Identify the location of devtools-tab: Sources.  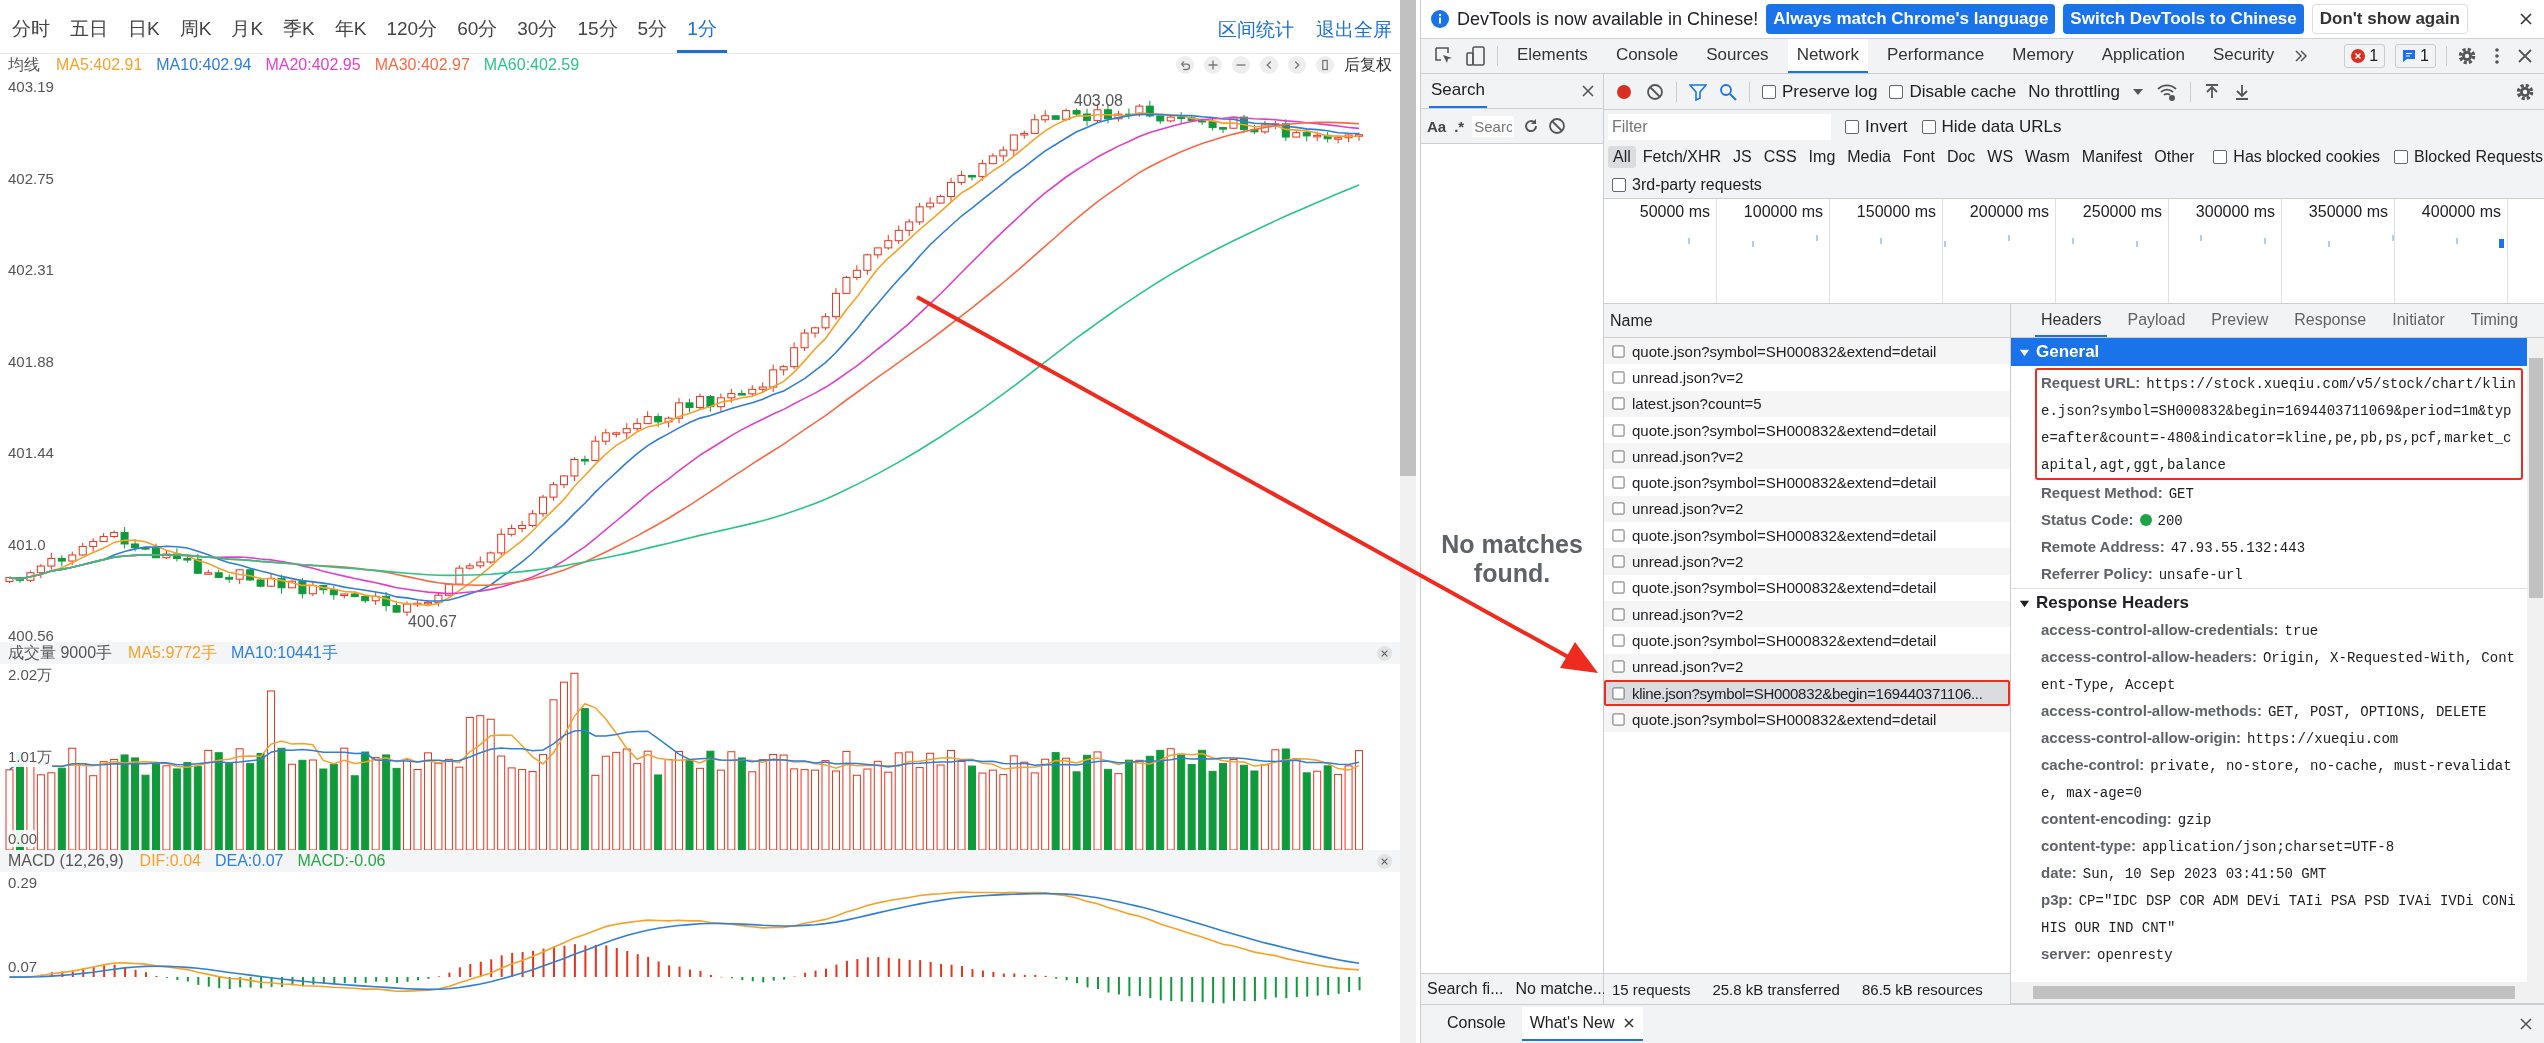
(1737, 56).